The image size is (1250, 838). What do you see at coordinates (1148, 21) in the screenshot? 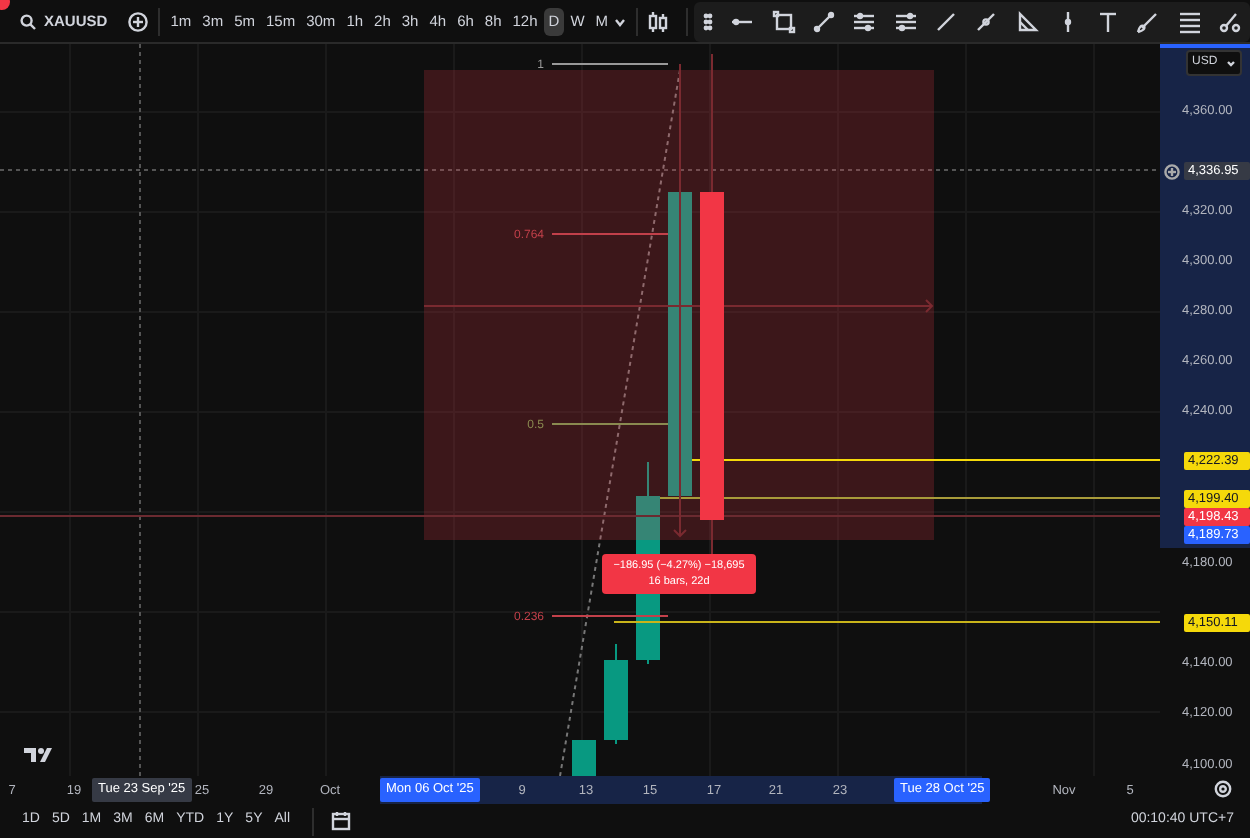
I see `brush-icon` at bounding box center [1148, 21].